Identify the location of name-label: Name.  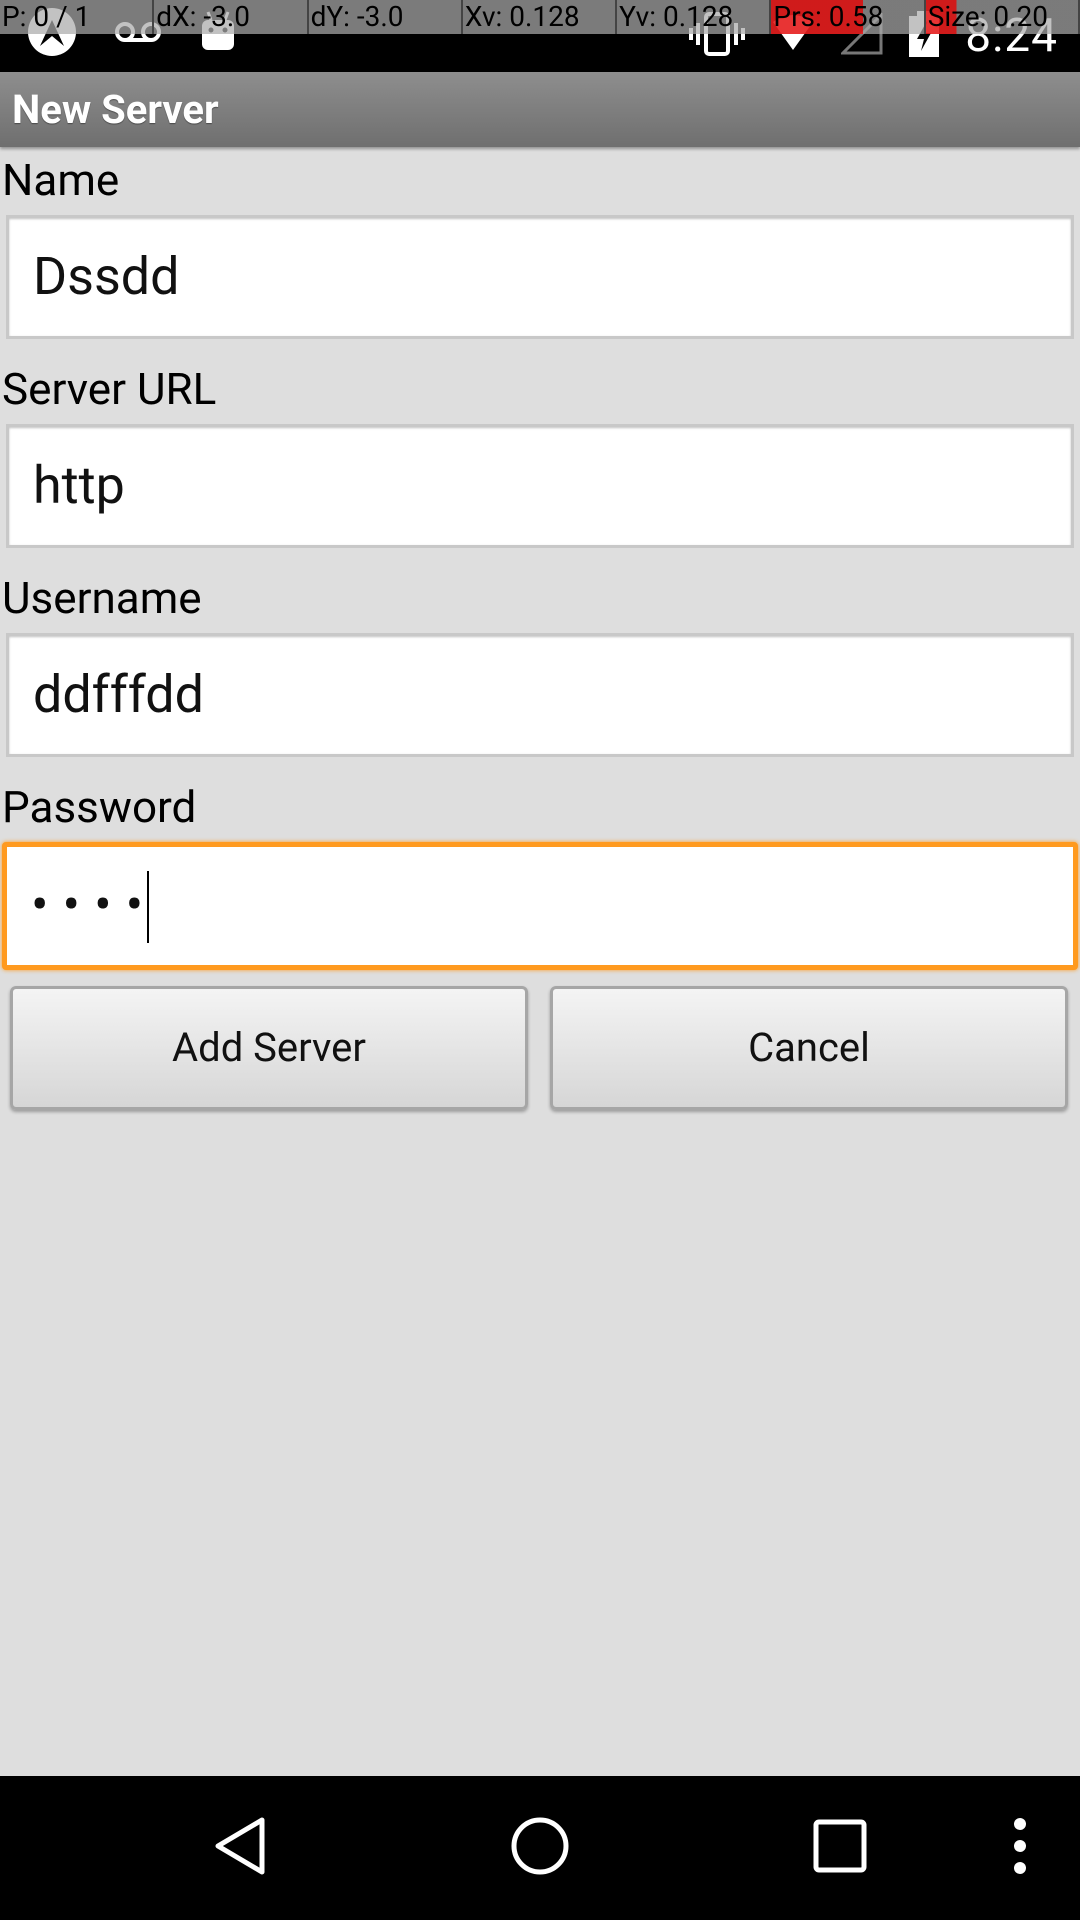
(61, 180).